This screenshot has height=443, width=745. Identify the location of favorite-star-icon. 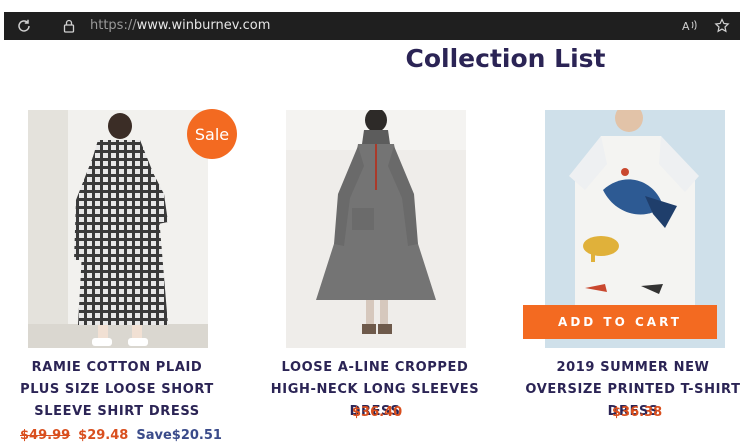
(722, 26).